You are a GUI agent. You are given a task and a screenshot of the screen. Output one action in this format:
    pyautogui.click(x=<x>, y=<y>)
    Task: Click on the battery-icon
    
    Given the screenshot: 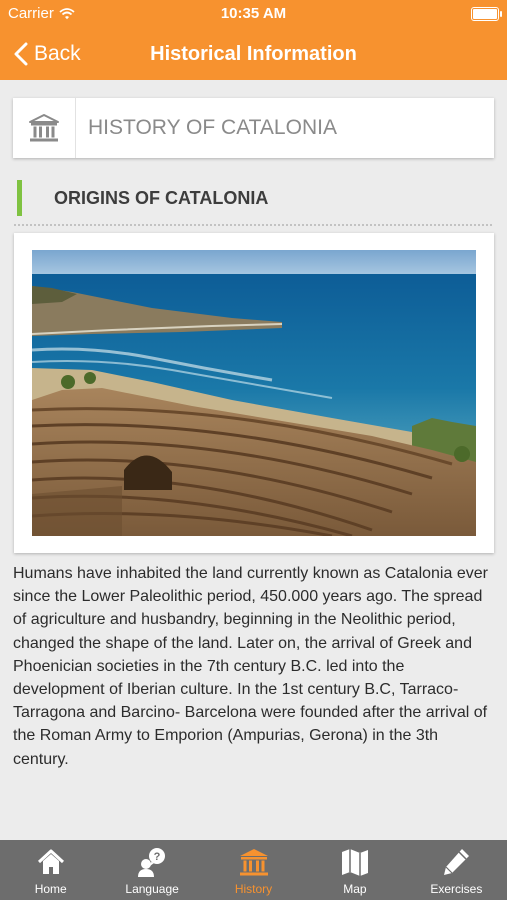 What is the action you would take?
    pyautogui.click(x=486, y=14)
    